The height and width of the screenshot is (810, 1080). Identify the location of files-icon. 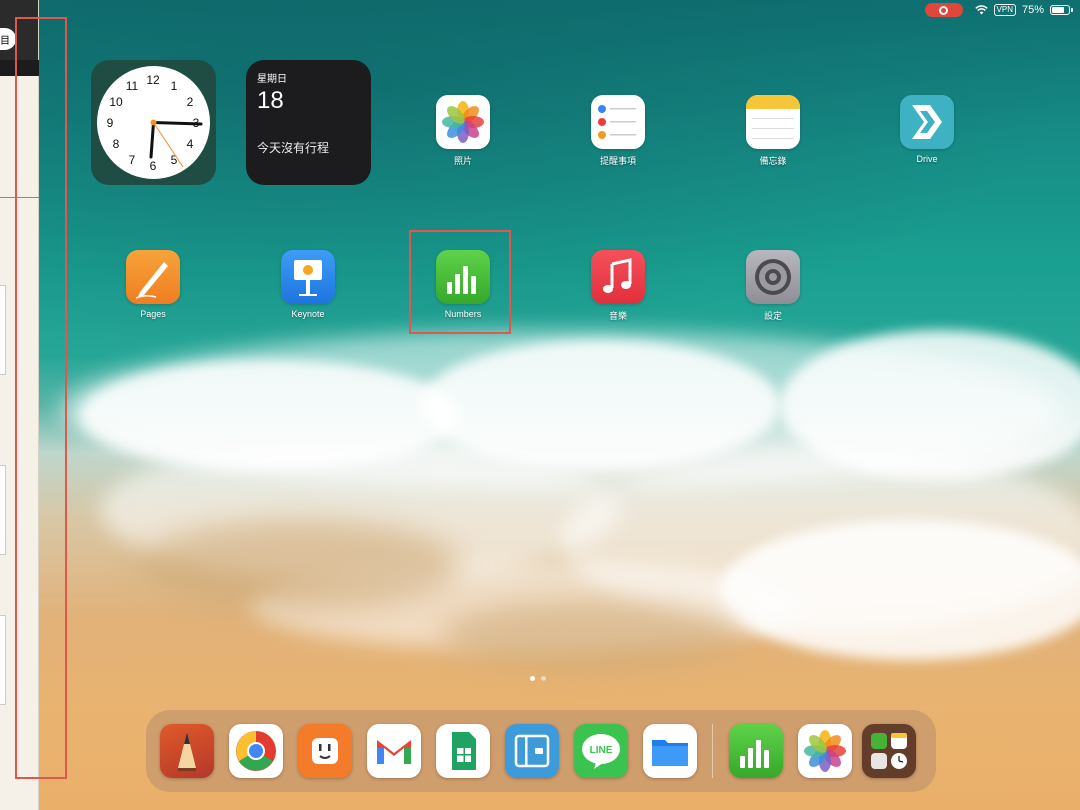
(670, 751).